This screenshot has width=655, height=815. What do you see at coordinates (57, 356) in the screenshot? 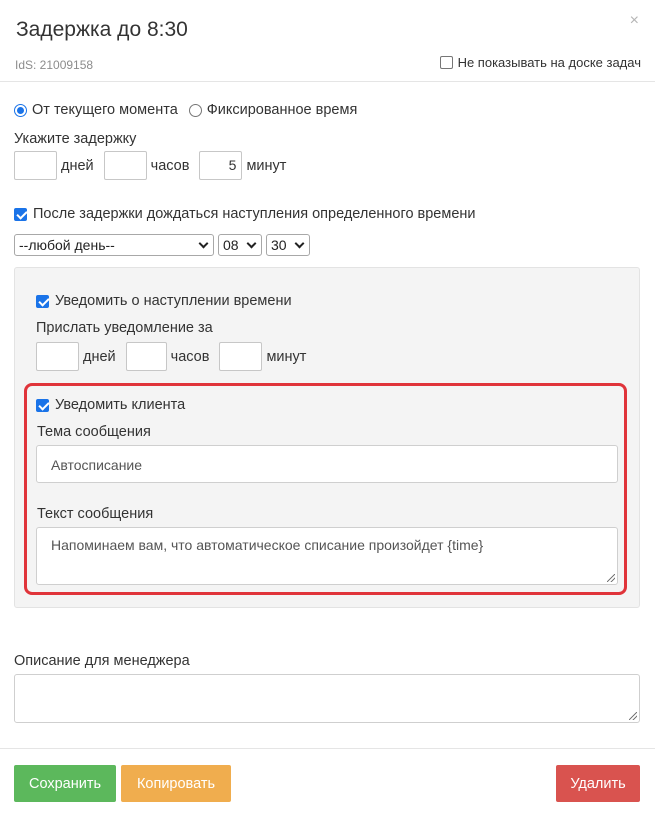
I see `notify-days-input` at bounding box center [57, 356].